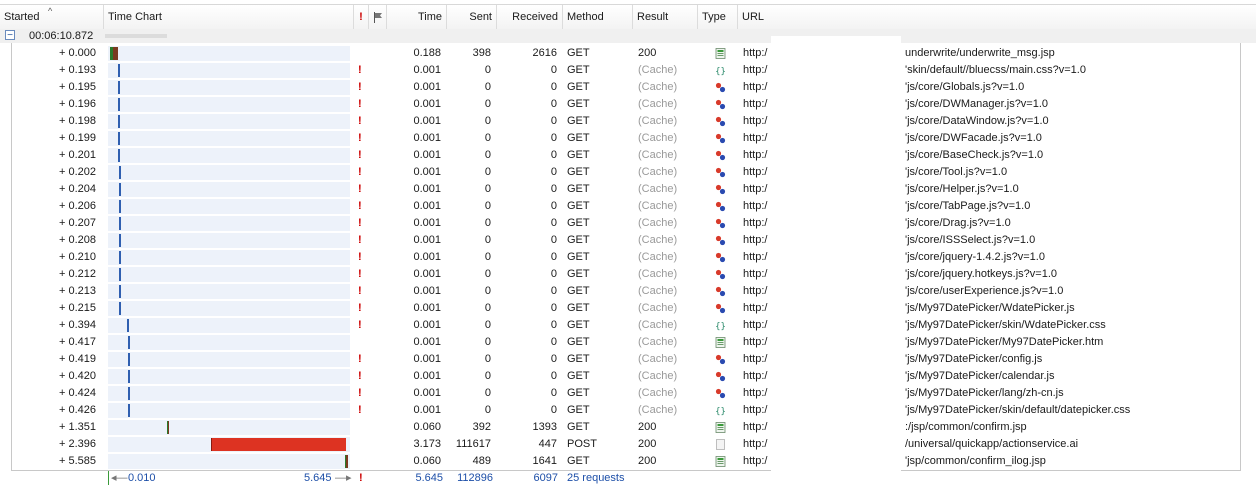  I want to click on blank-page-icon, so click(720, 444).